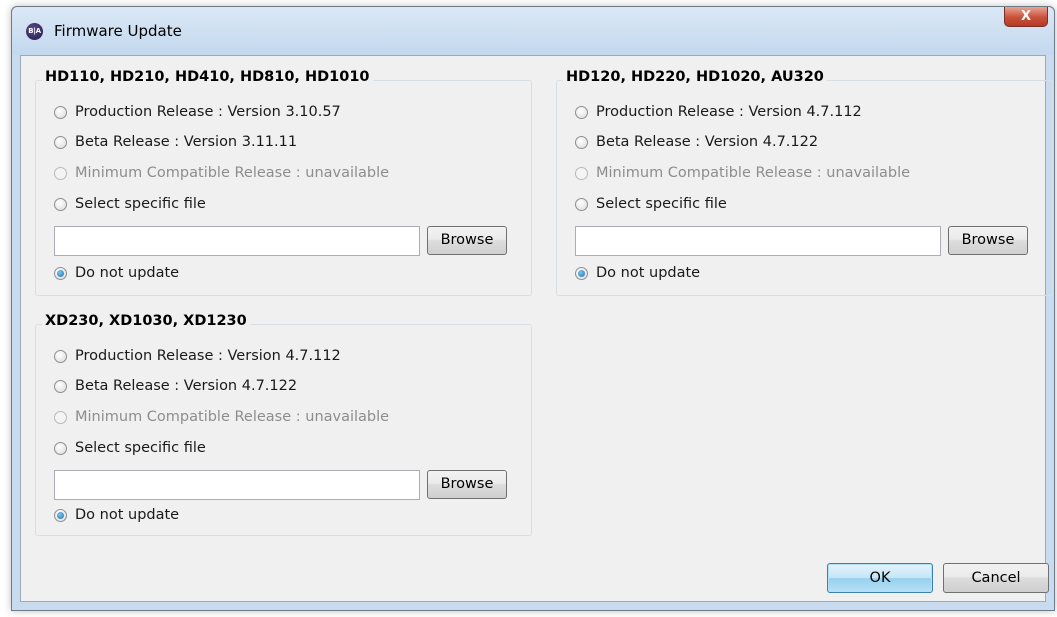 Image resolution: width=1057 pixels, height=617 pixels. I want to click on ok-button: OK, so click(880, 578).